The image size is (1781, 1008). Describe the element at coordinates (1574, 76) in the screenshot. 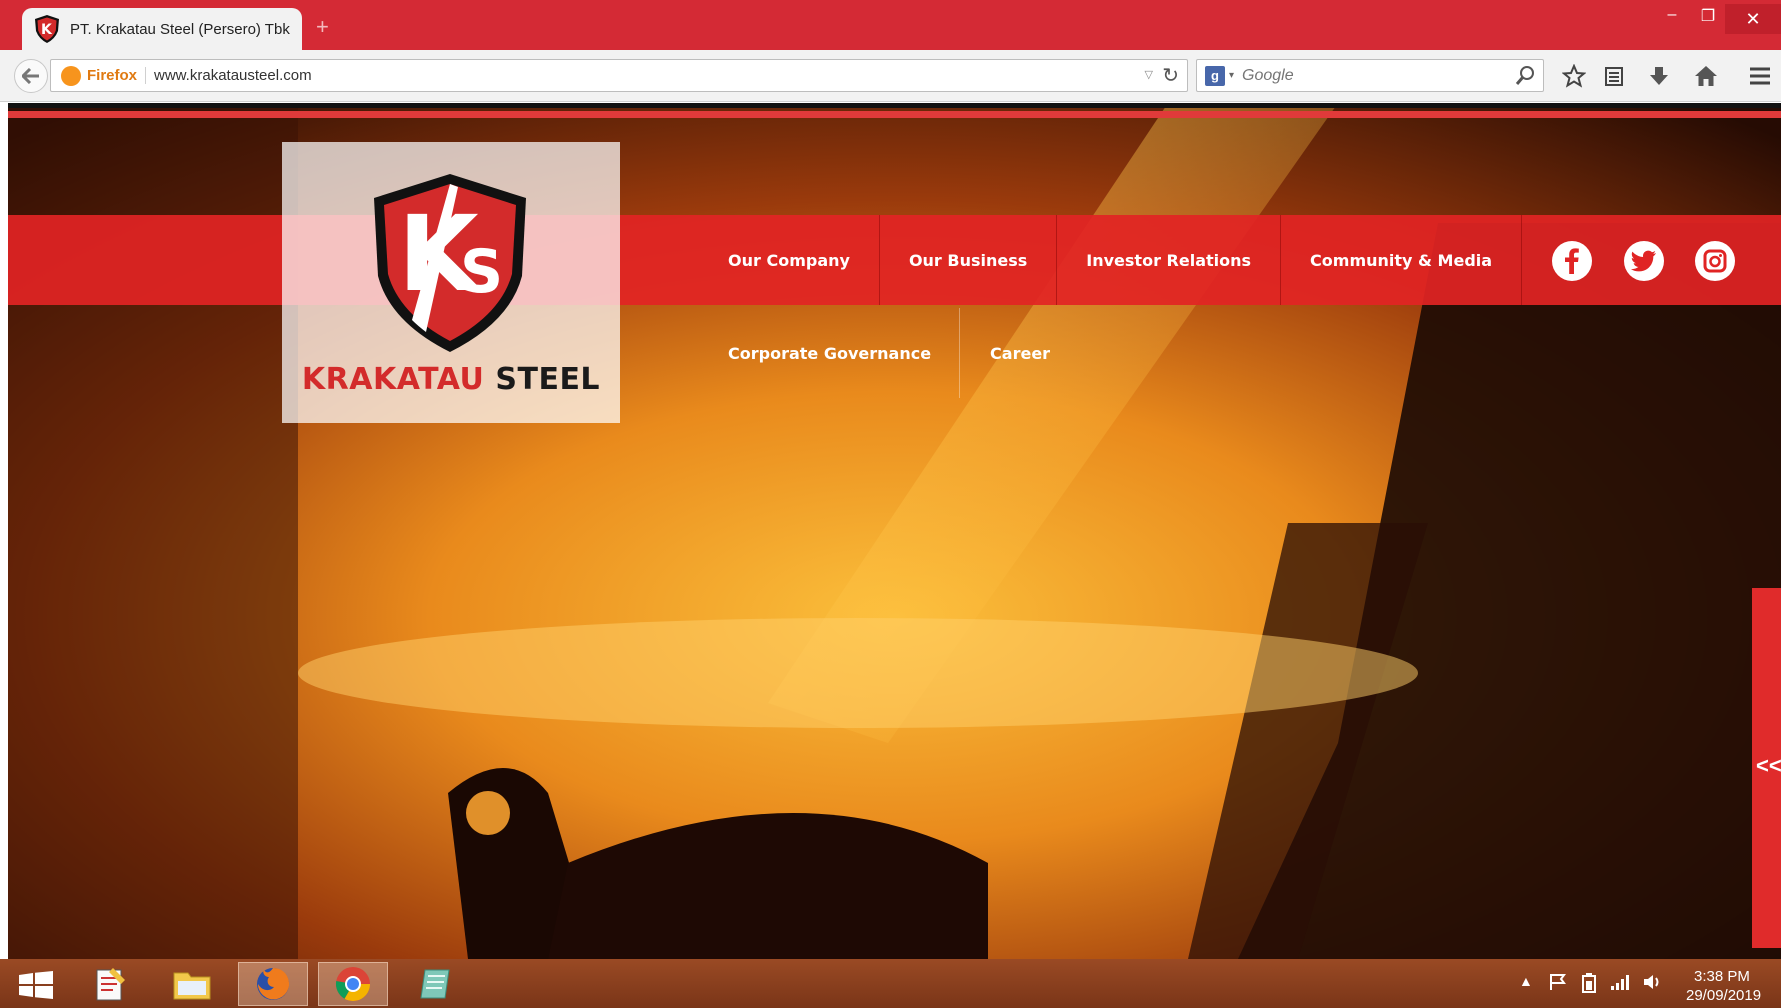

I see `bookmark-star-icon` at that location.